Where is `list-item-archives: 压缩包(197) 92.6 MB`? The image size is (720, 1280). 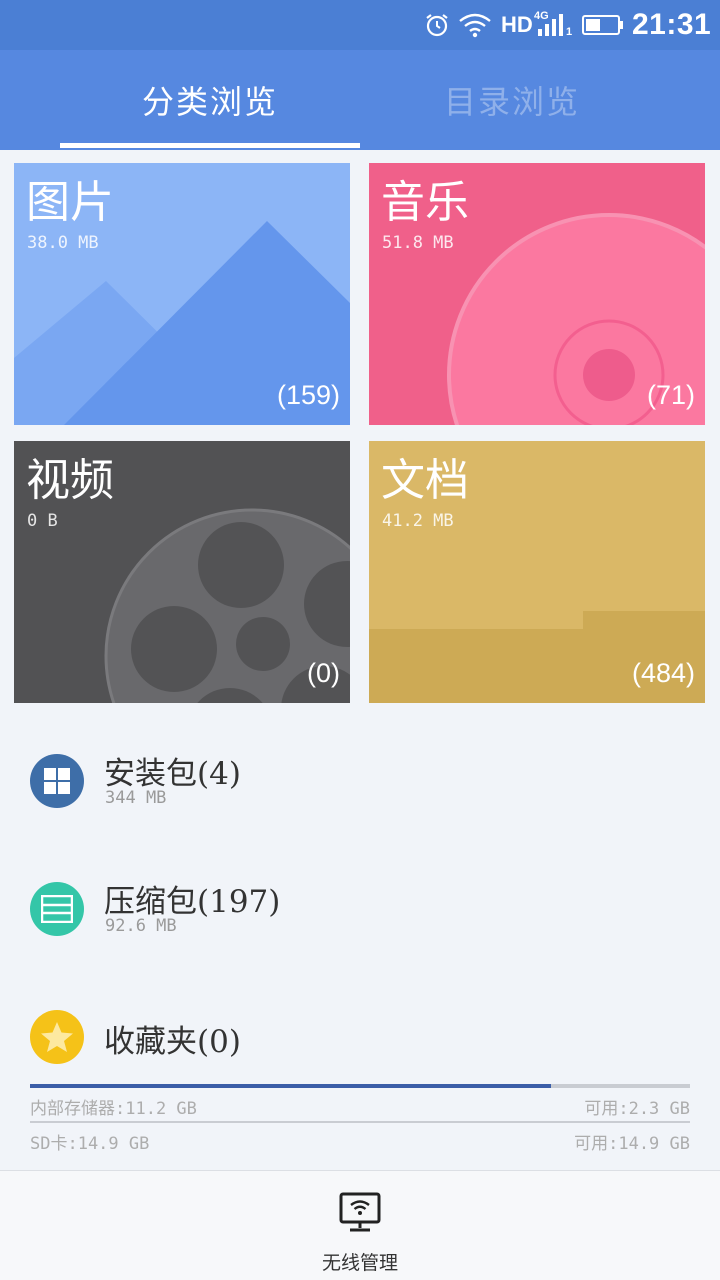
list-item-archives: 压缩包(197) 92.6 MB is located at coordinates (360, 906).